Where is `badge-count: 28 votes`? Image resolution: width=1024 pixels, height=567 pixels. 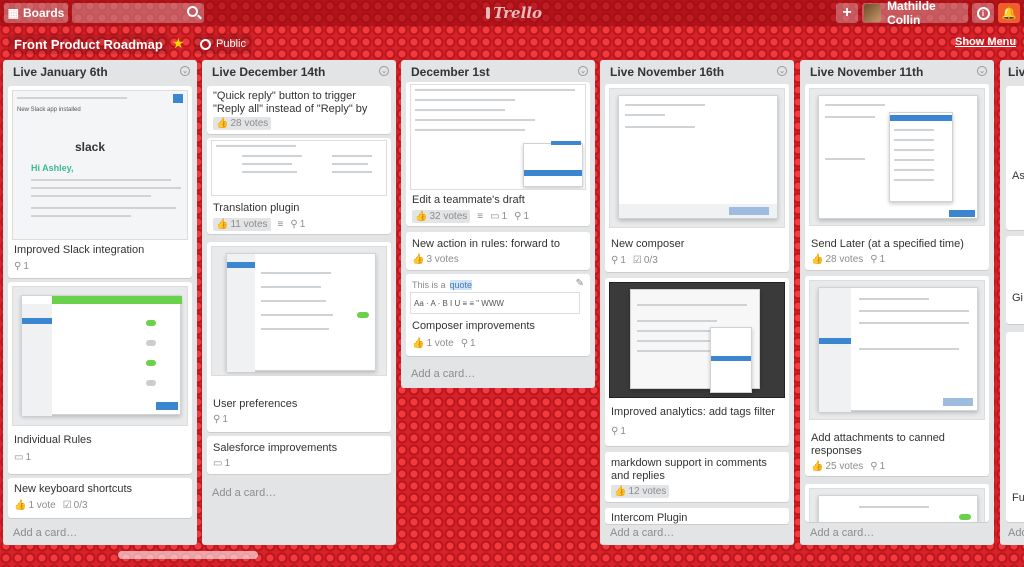 badge-count: 28 votes is located at coordinates (249, 123).